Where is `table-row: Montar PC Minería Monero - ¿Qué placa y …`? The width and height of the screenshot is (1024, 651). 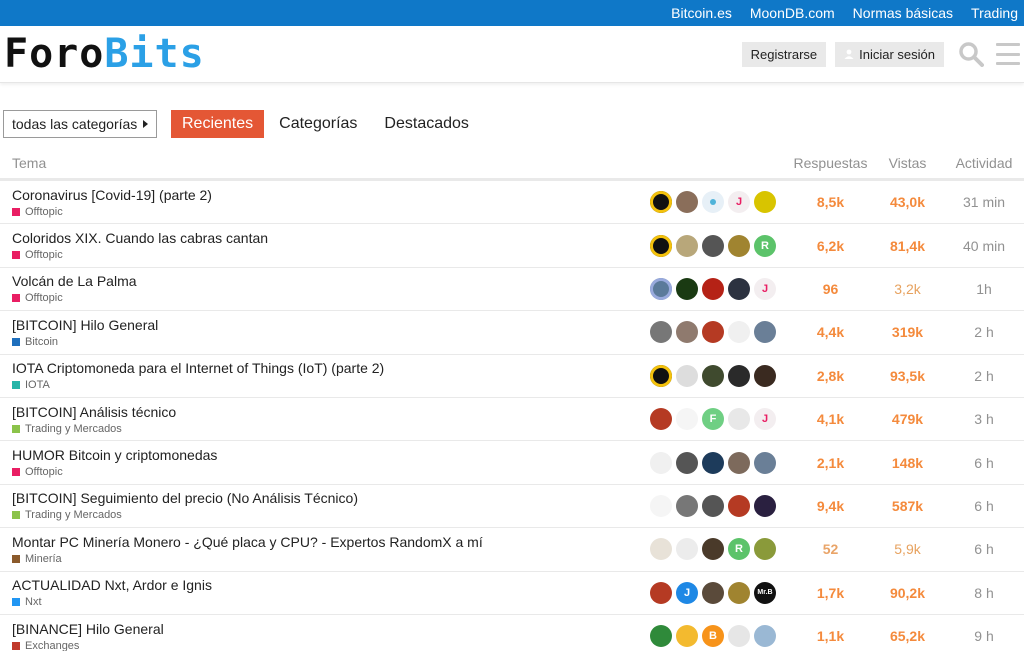 table-row: Montar PC Minería Monero - ¿Qué placa y … is located at coordinates (512, 550).